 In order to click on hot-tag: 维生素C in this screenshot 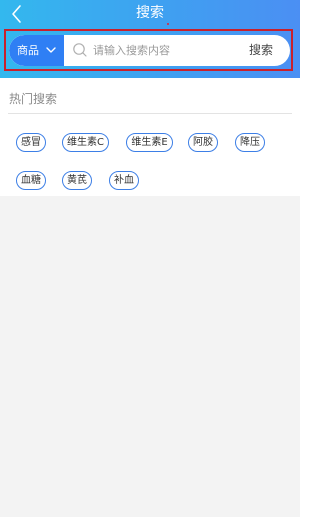, I will do `click(85, 142)`.